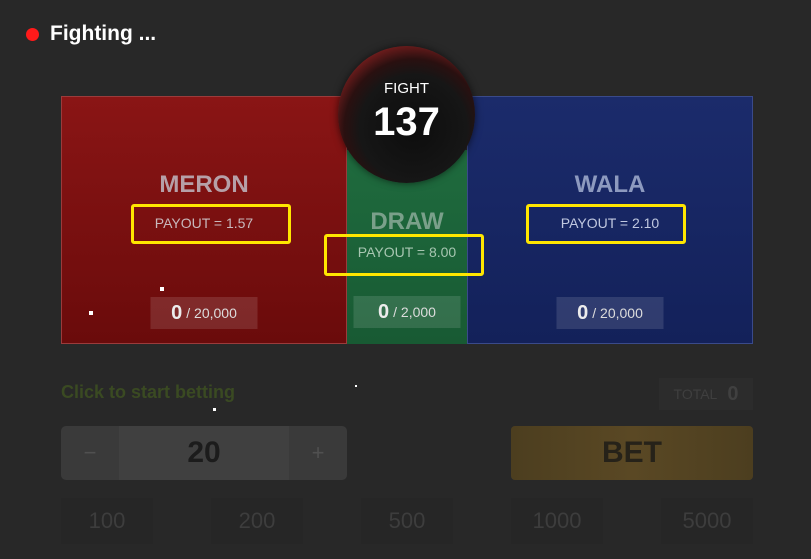  I want to click on meron-stake: 0 / 20,000, so click(204, 313).